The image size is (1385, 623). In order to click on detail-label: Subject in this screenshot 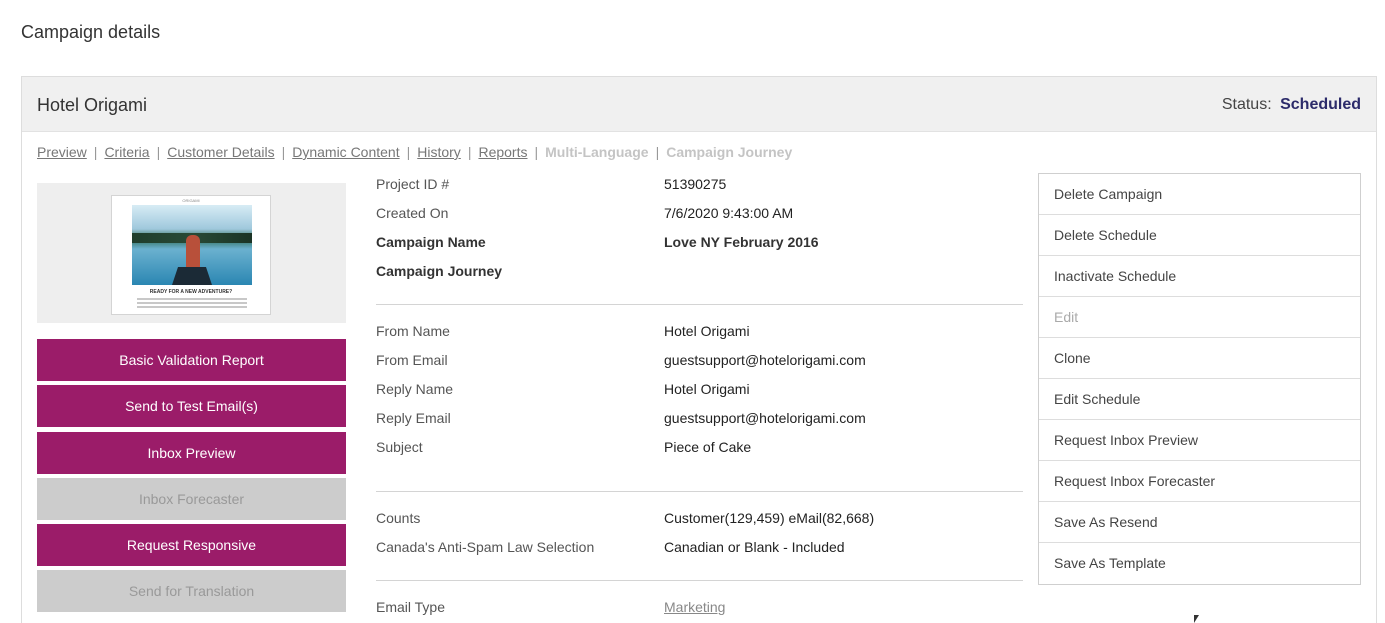, I will do `click(399, 447)`.